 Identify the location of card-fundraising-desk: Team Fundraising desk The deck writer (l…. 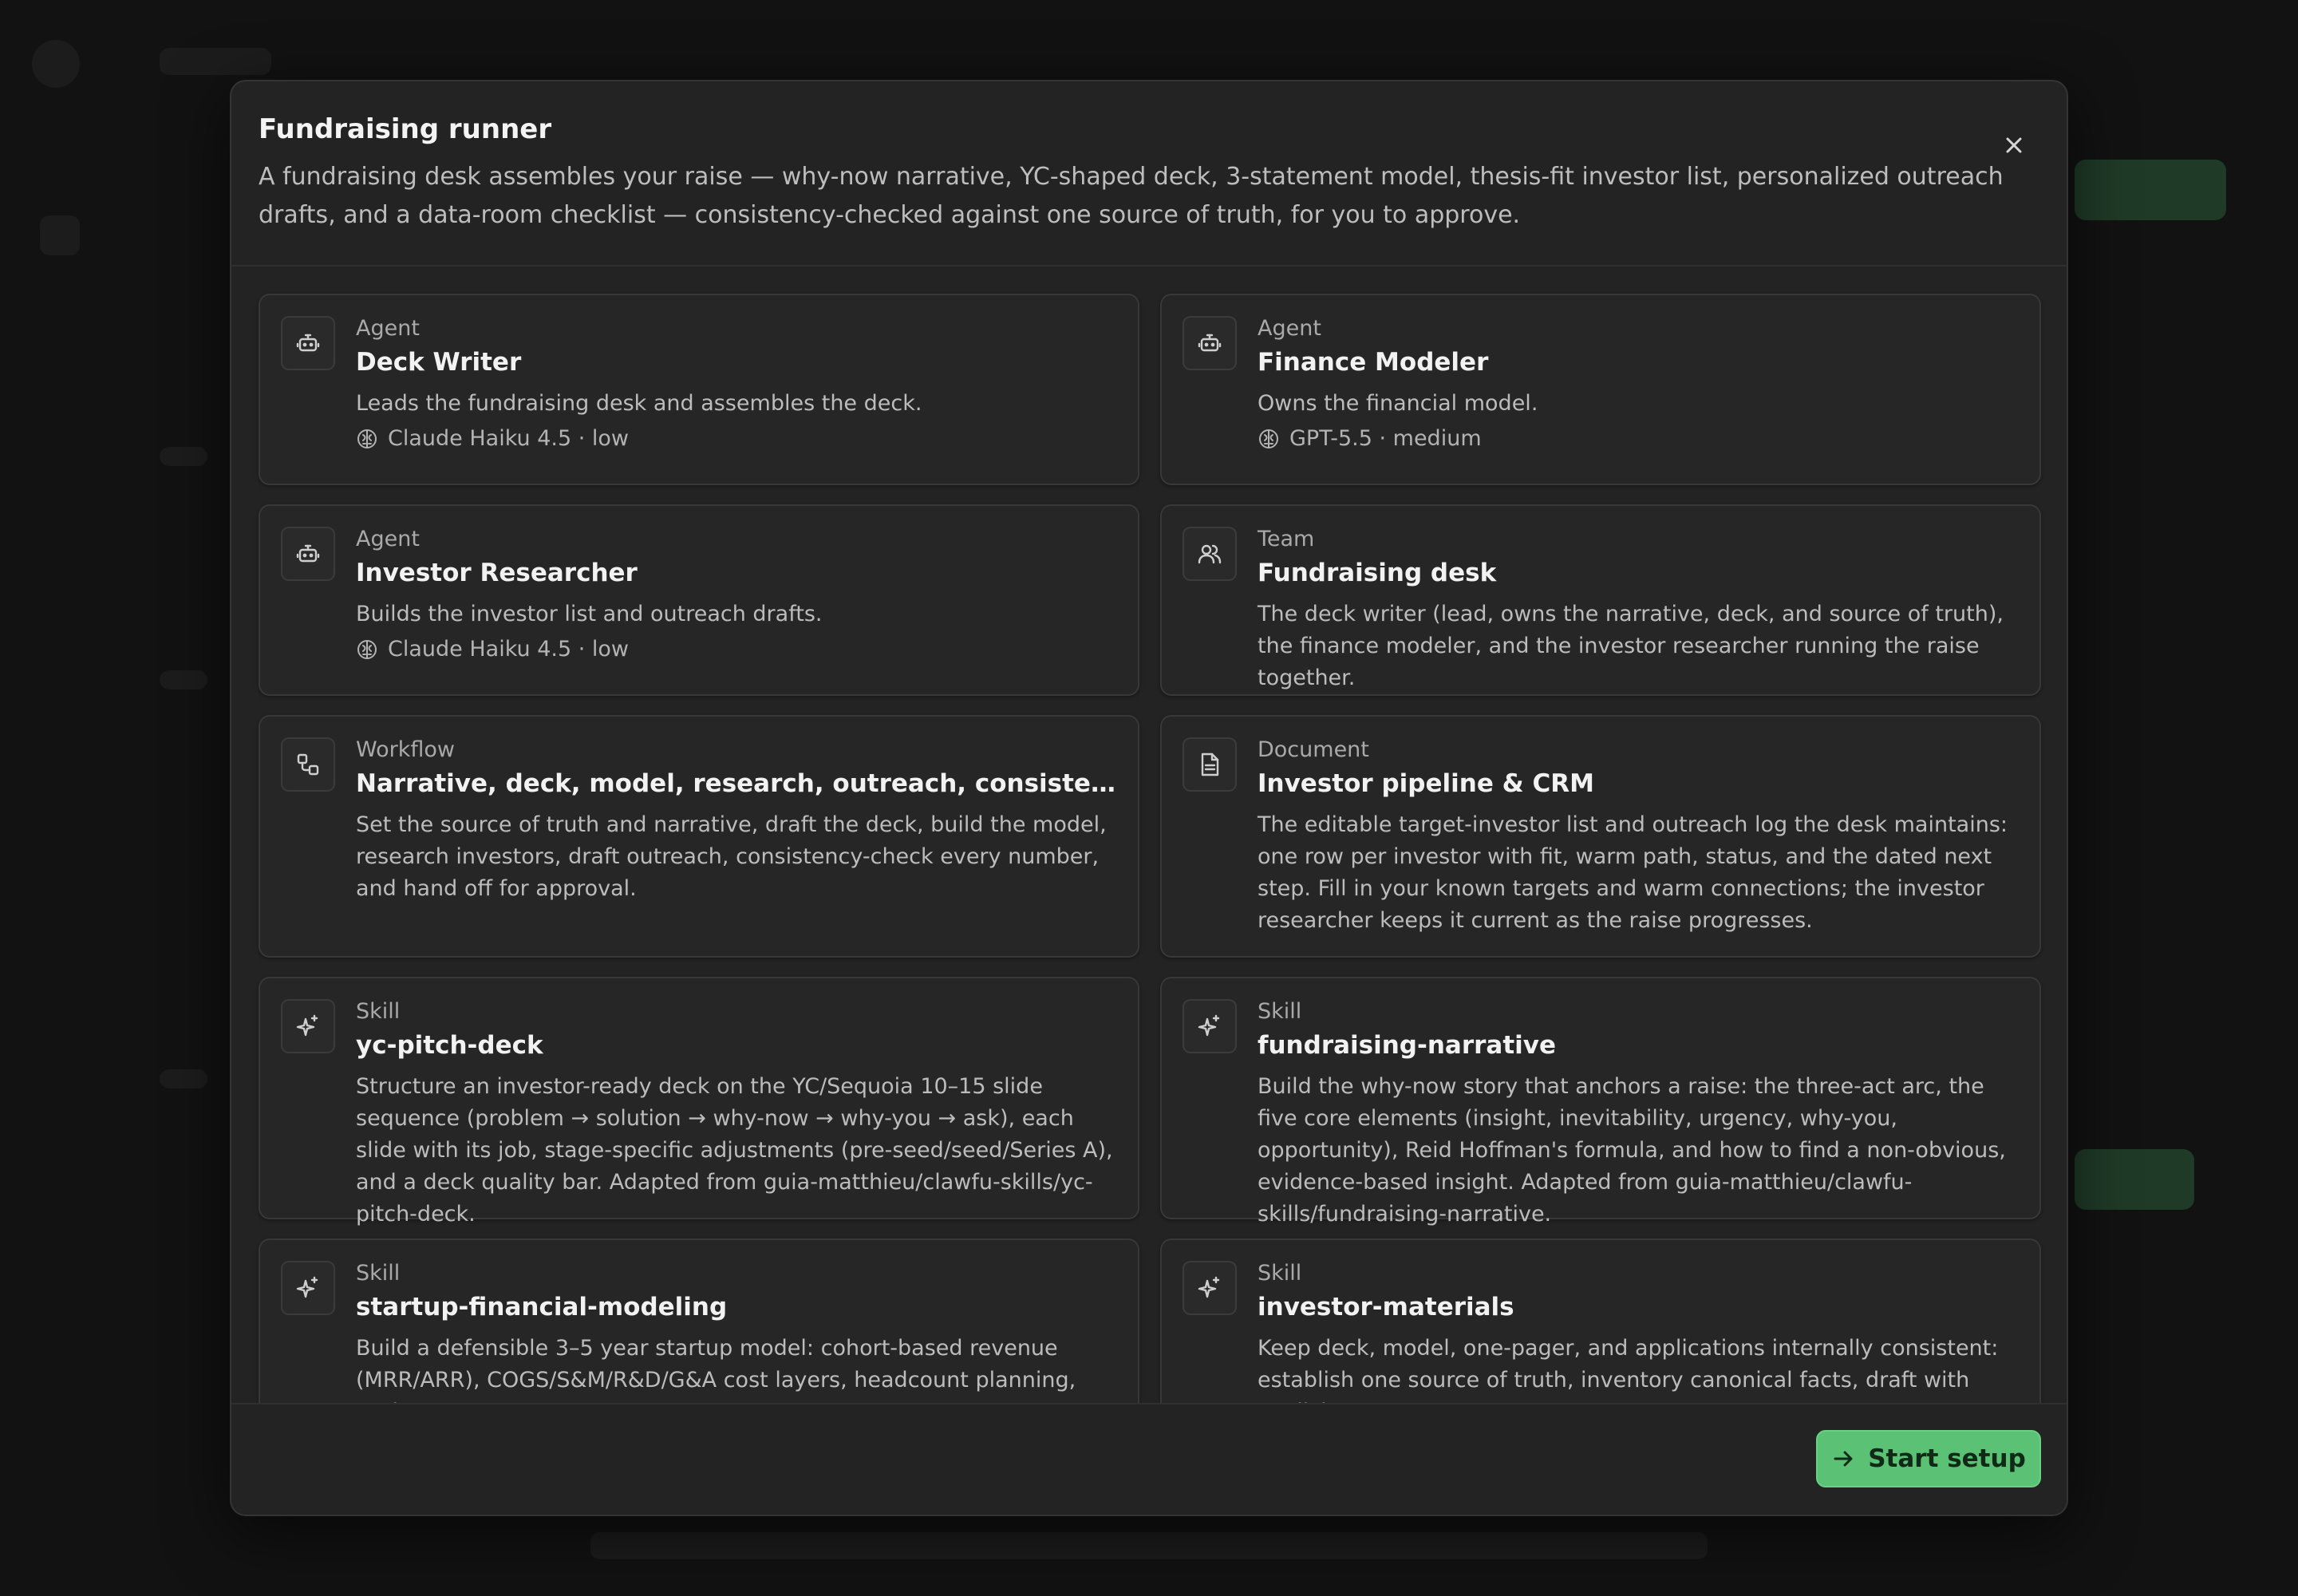
(1601, 600).